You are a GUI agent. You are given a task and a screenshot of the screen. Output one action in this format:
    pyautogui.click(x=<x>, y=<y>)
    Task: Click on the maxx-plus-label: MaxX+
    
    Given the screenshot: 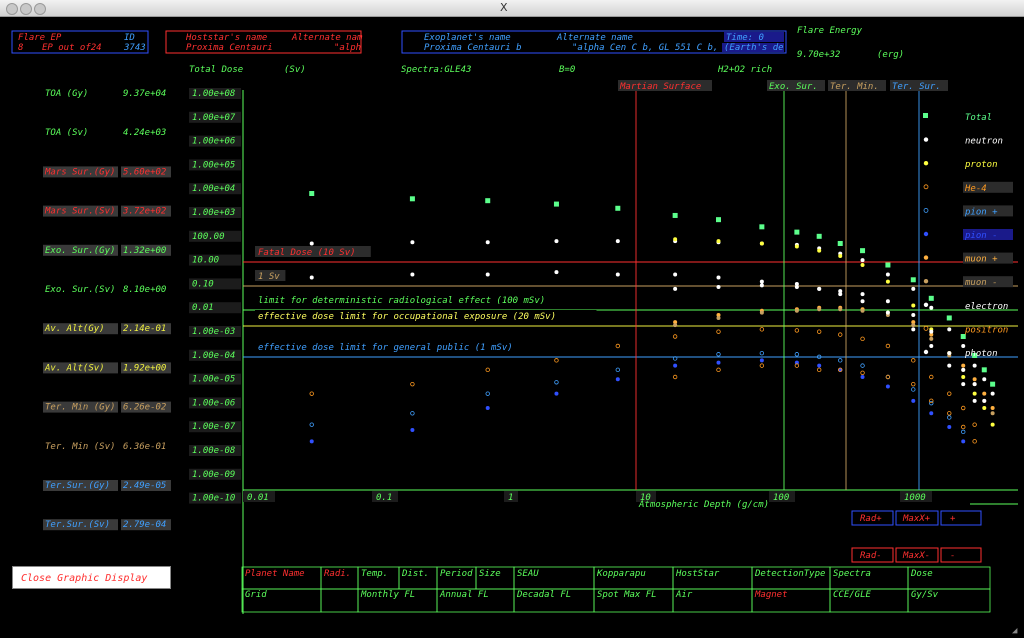 What is the action you would take?
    pyautogui.click(x=916, y=519)
    